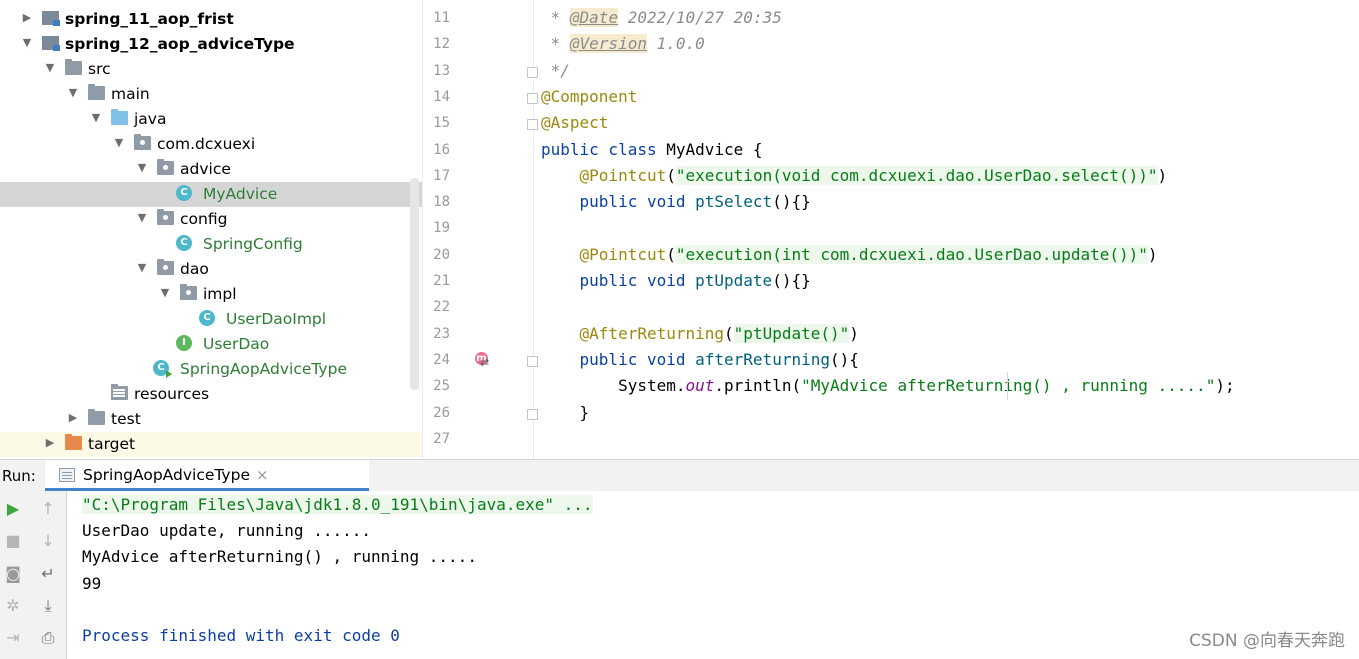 Image resolution: width=1359 pixels, height=659 pixels. What do you see at coordinates (13, 606) in the screenshot?
I see `settings-icon: ✲` at bounding box center [13, 606].